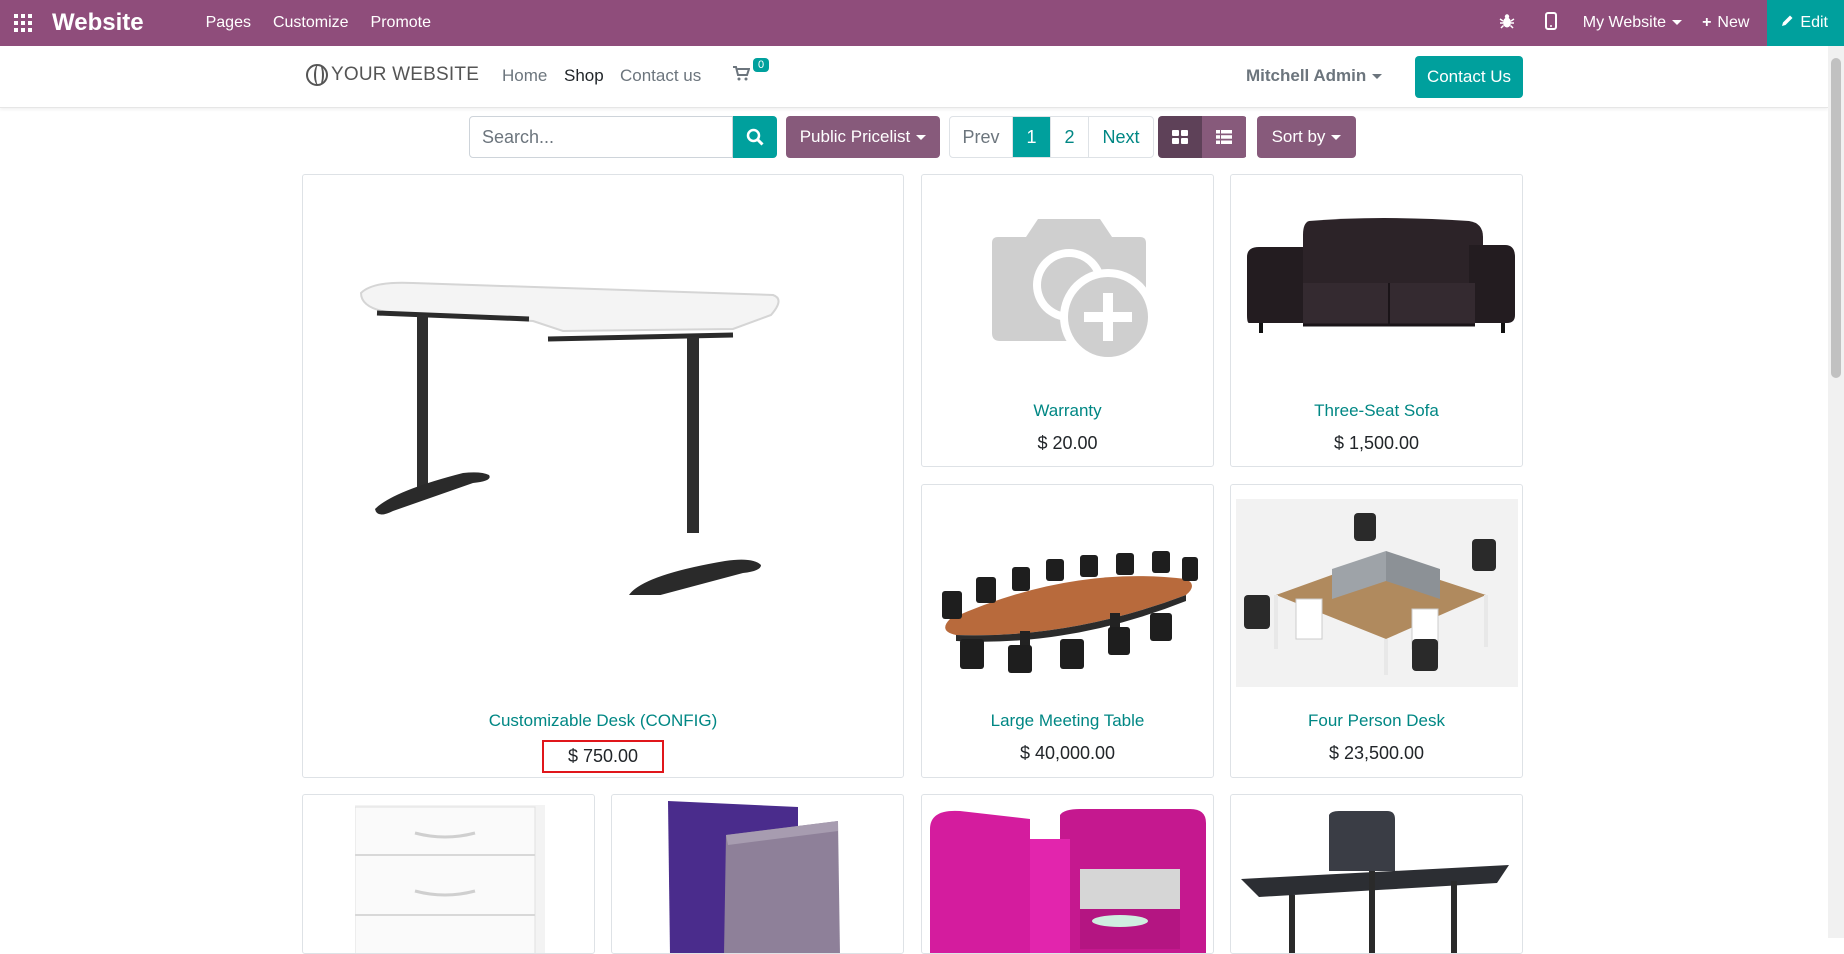 The height and width of the screenshot is (954, 1844). I want to click on cart-link: 0, so click(751, 72).